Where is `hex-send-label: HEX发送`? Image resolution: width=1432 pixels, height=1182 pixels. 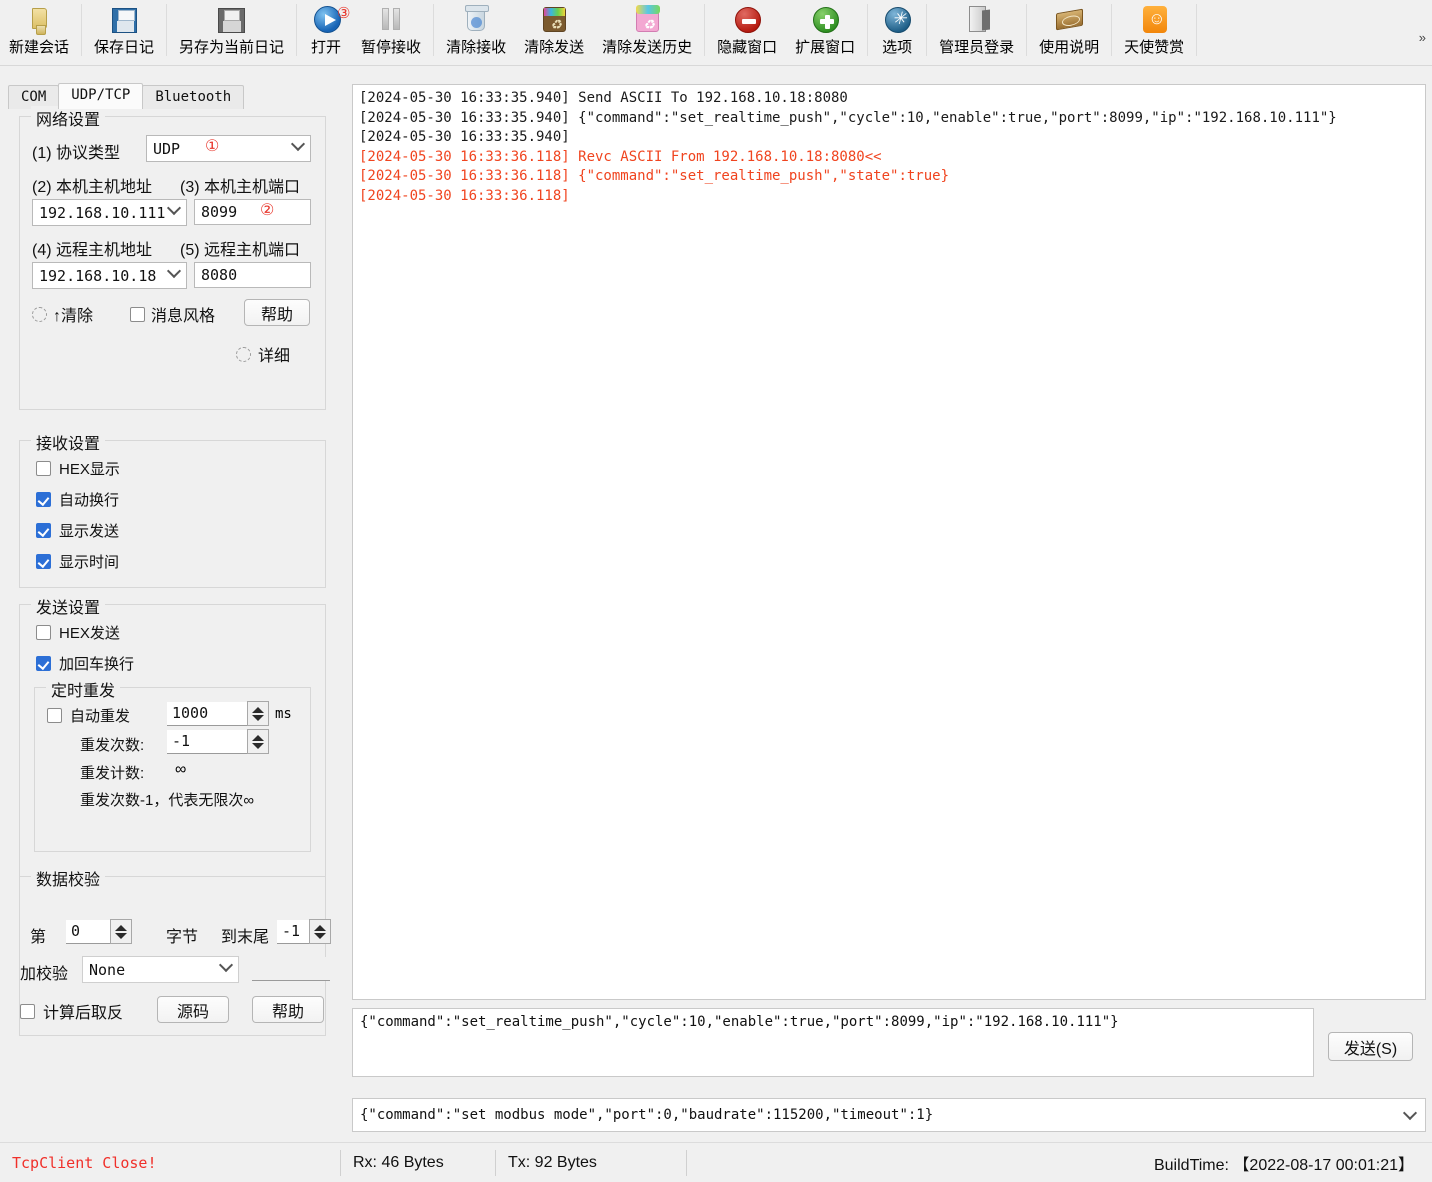 hex-send-label: HEX发送 is located at coordinates (89, 633).